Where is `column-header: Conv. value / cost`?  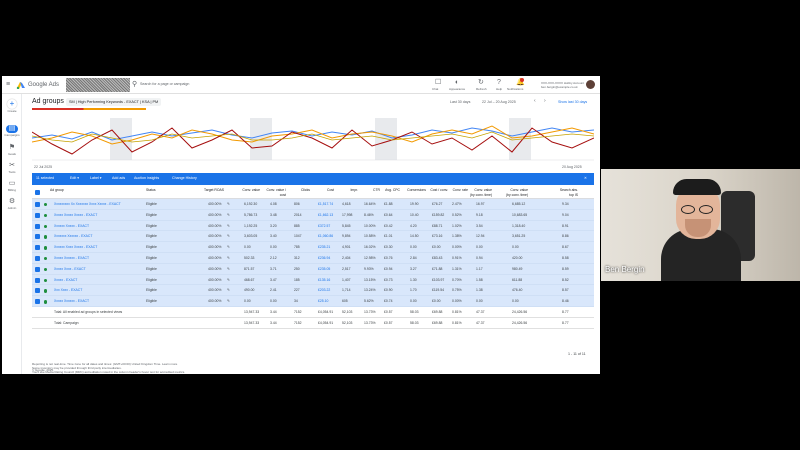
column-header: Conv. value / cost is located at coordinates (275, 193).